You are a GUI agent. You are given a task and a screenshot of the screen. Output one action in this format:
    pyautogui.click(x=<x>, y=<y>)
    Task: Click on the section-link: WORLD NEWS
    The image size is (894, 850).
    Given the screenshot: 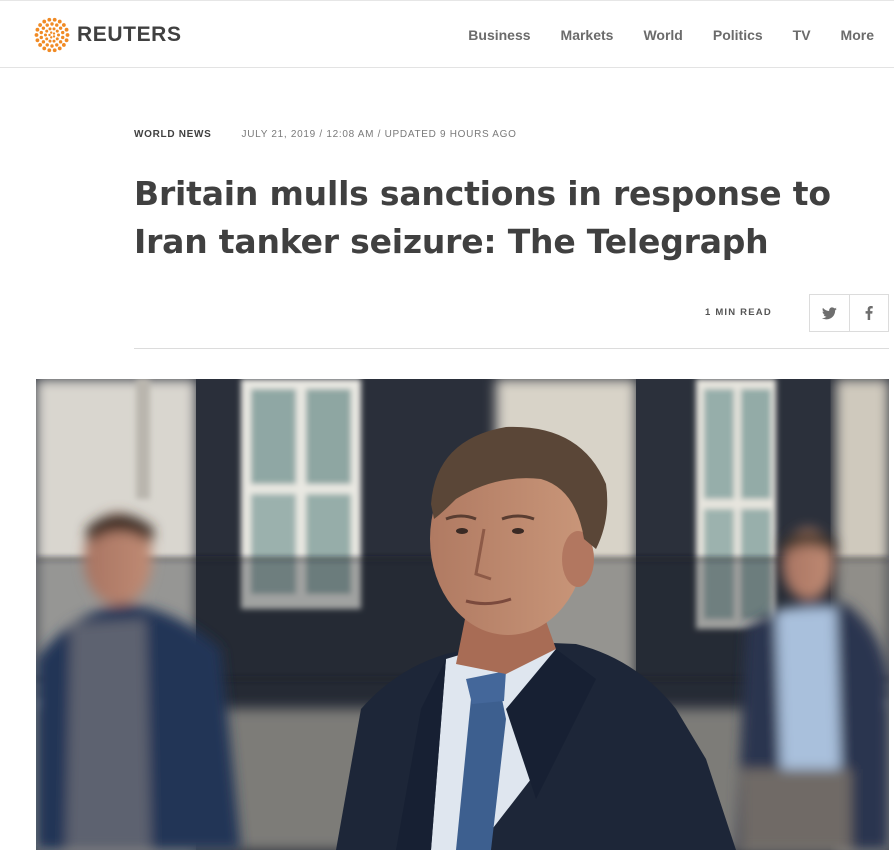 What is the action you would take?
    pyautogui.click(x=173, y=134)
    